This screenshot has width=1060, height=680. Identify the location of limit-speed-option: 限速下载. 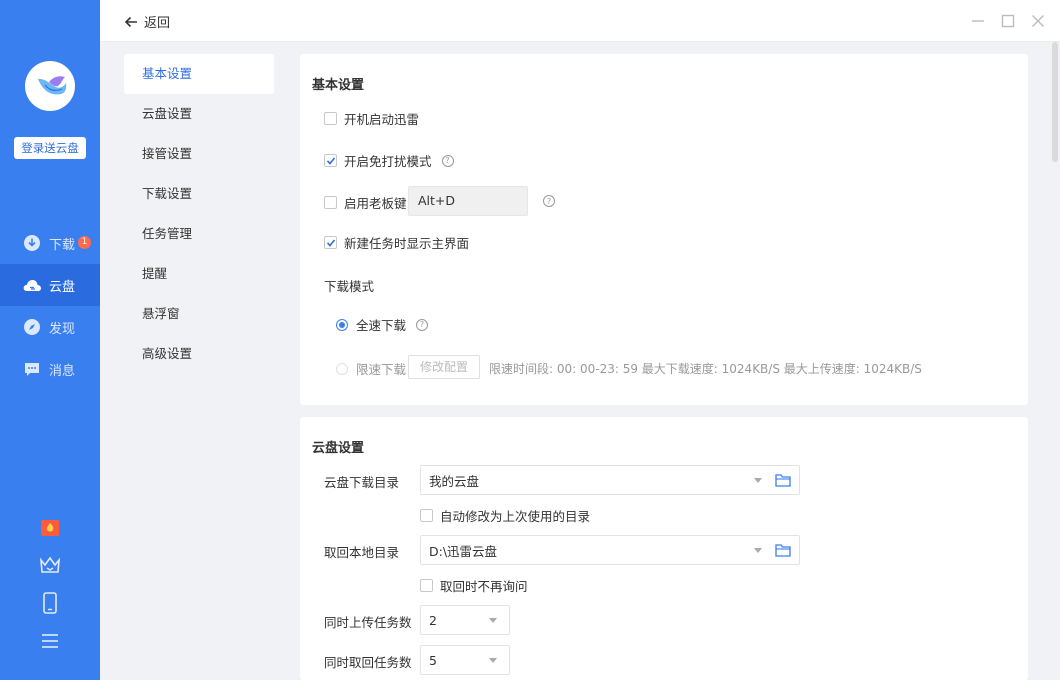
(371, 368).